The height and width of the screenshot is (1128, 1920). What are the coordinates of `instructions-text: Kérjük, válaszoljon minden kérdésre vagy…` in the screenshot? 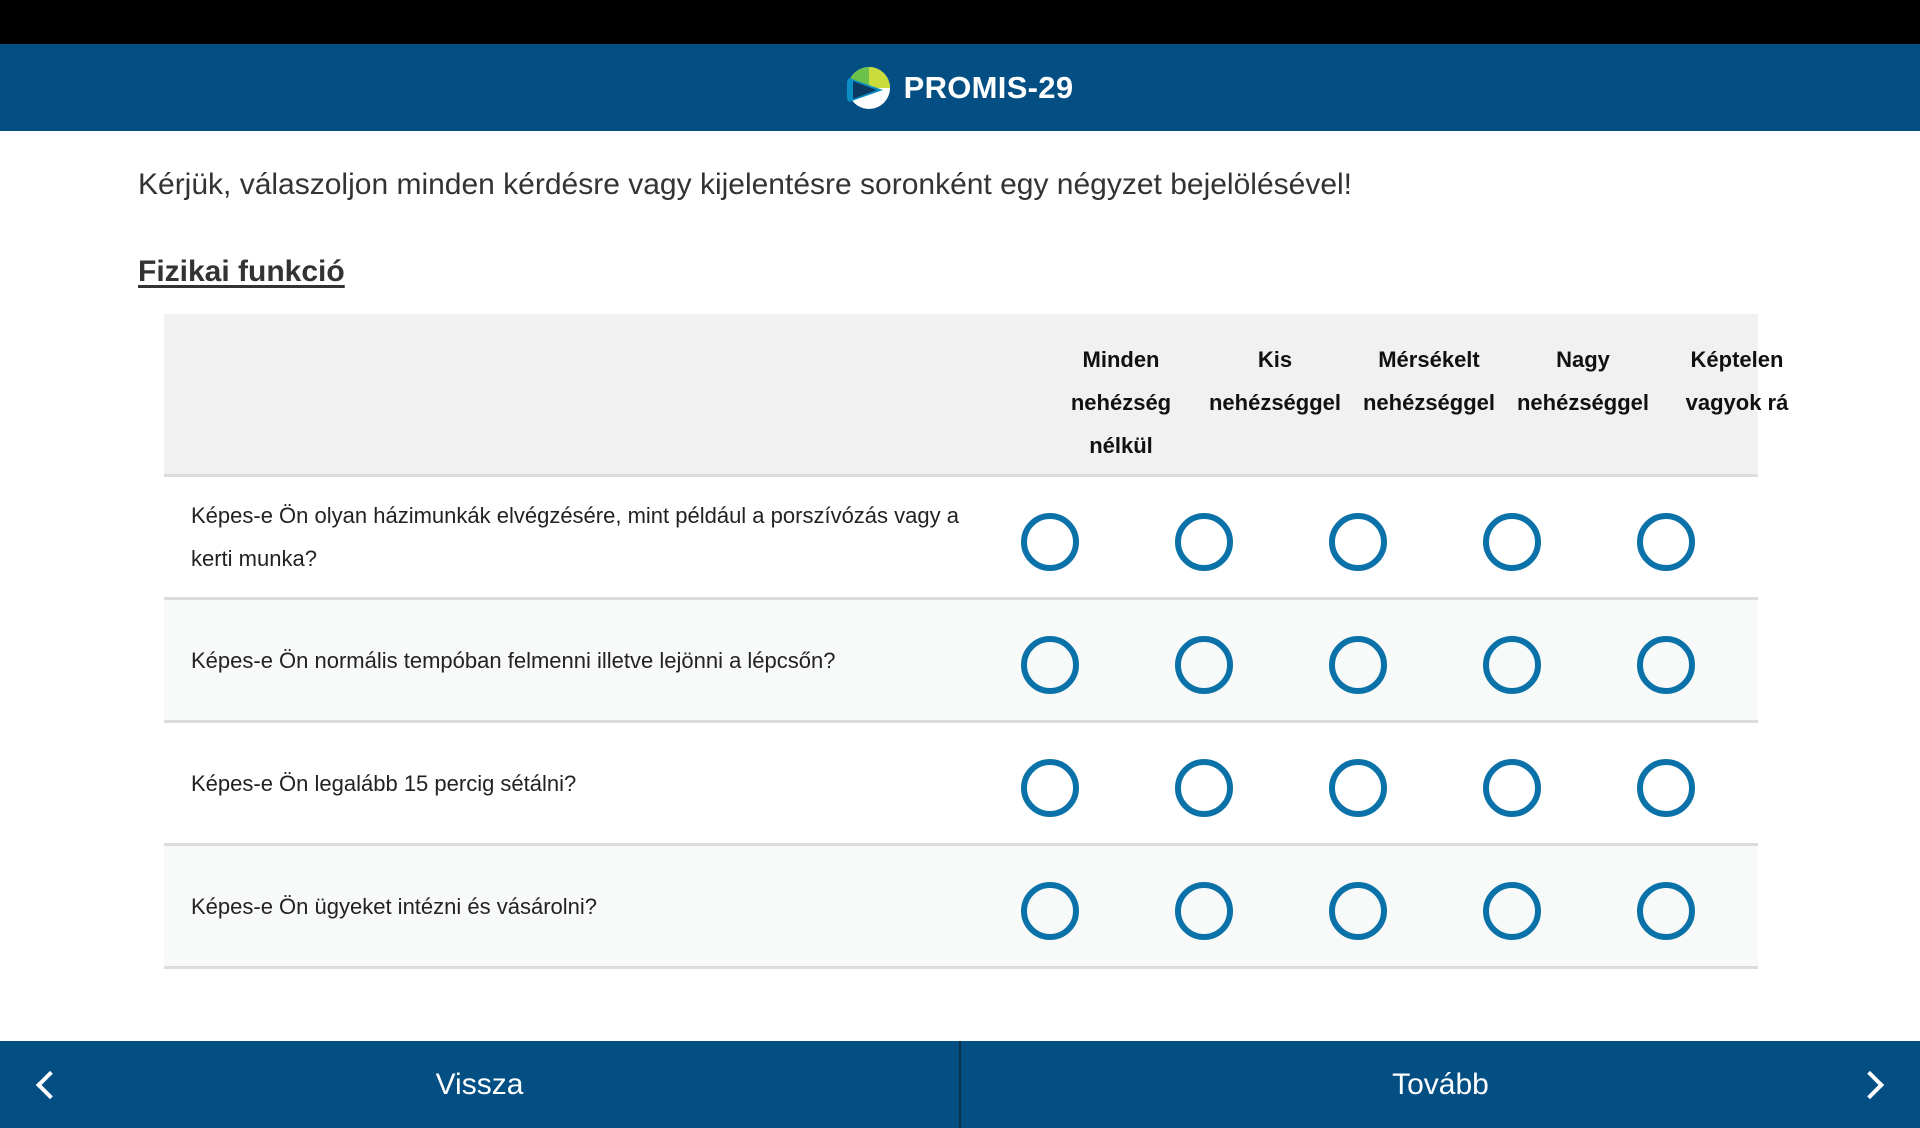 It's located at (745, 184).